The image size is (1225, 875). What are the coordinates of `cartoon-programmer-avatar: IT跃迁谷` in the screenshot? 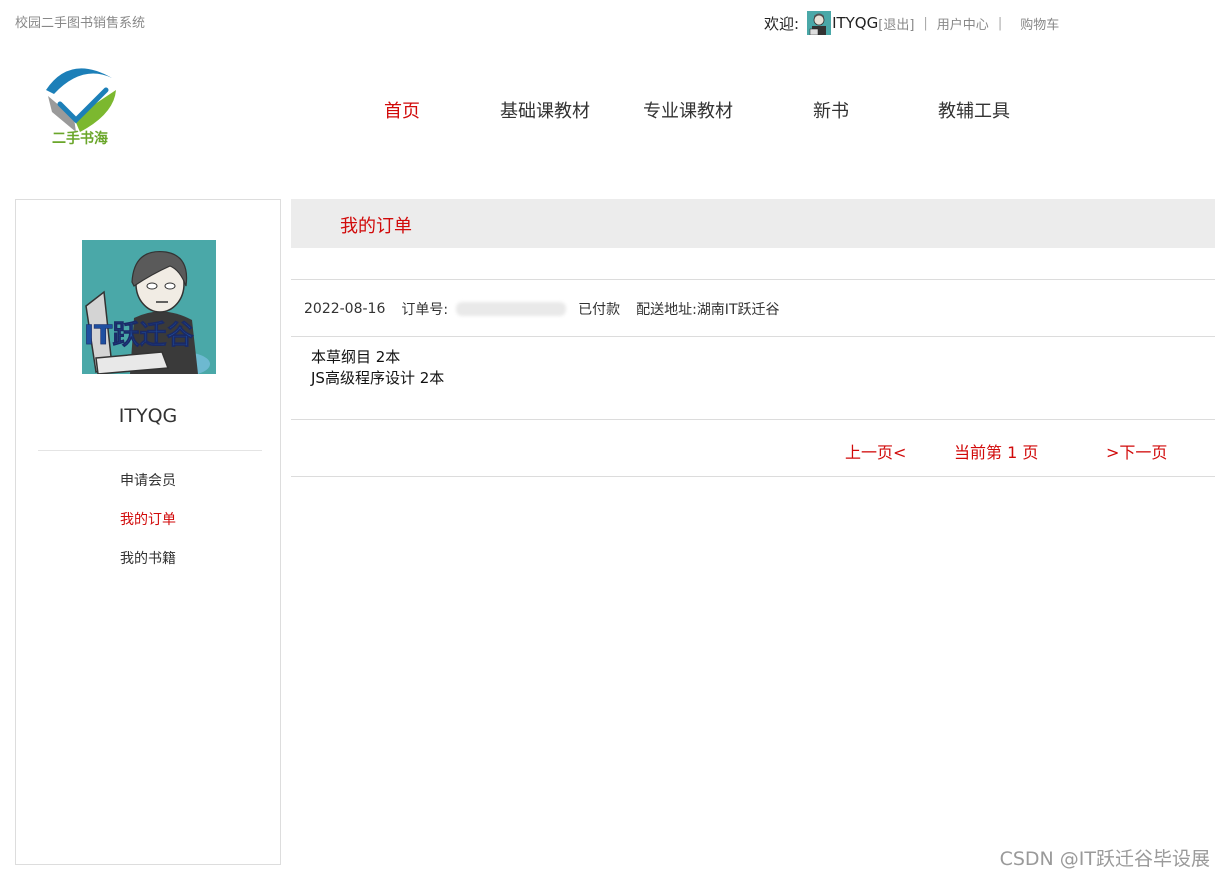 It's located at (149, 307).